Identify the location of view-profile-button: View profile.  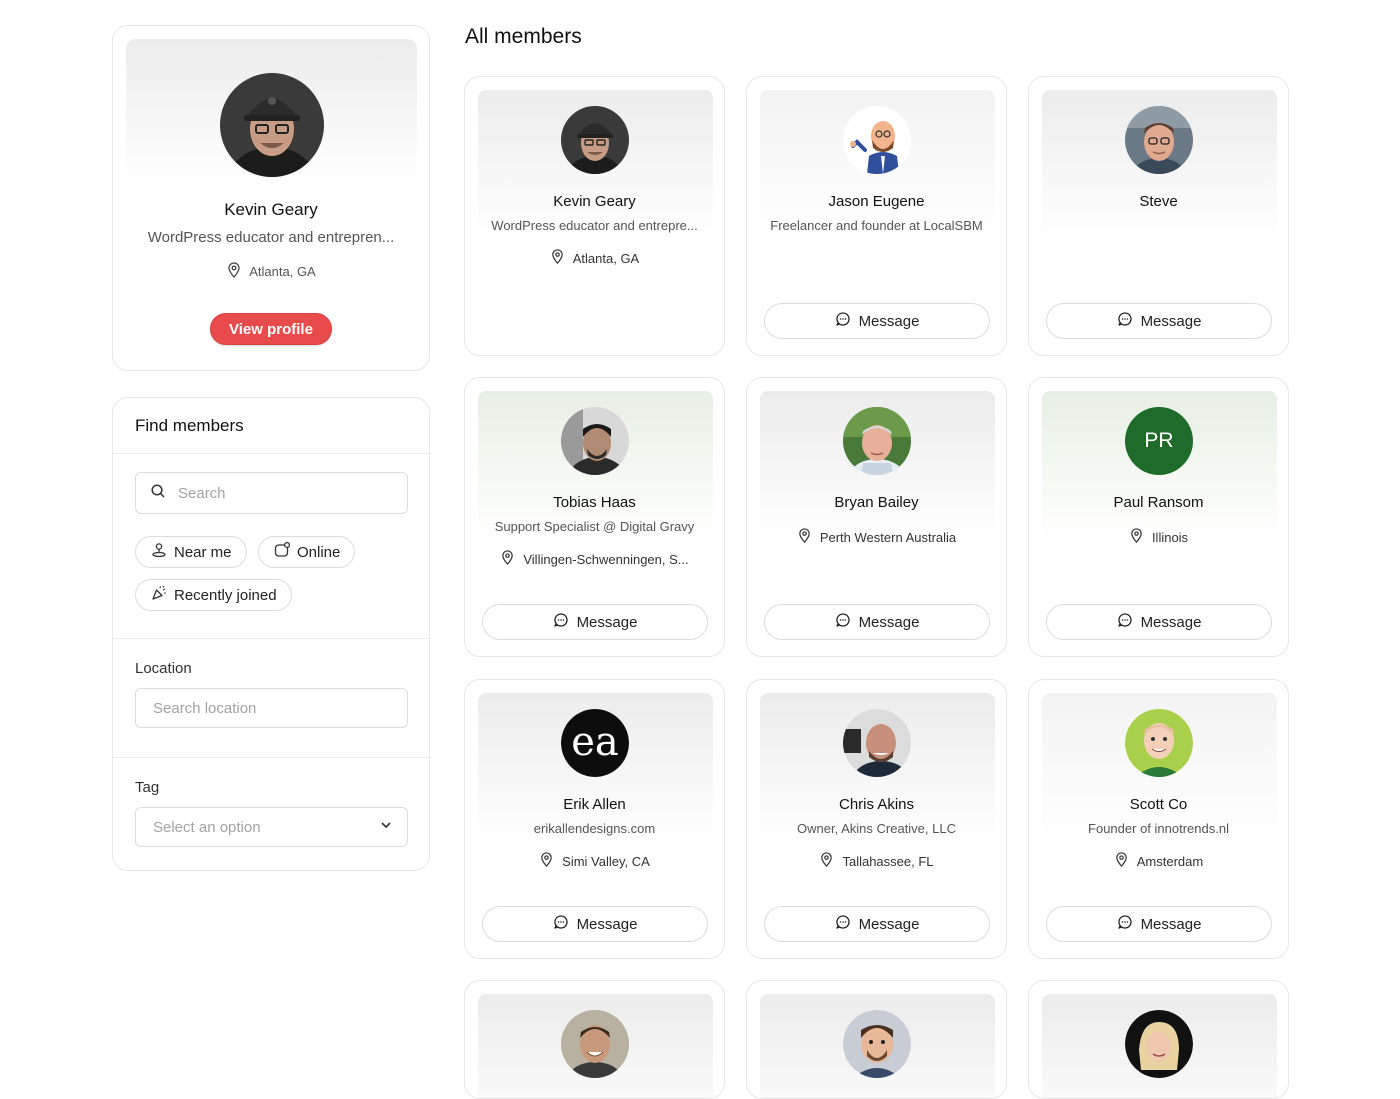
(271, 329).